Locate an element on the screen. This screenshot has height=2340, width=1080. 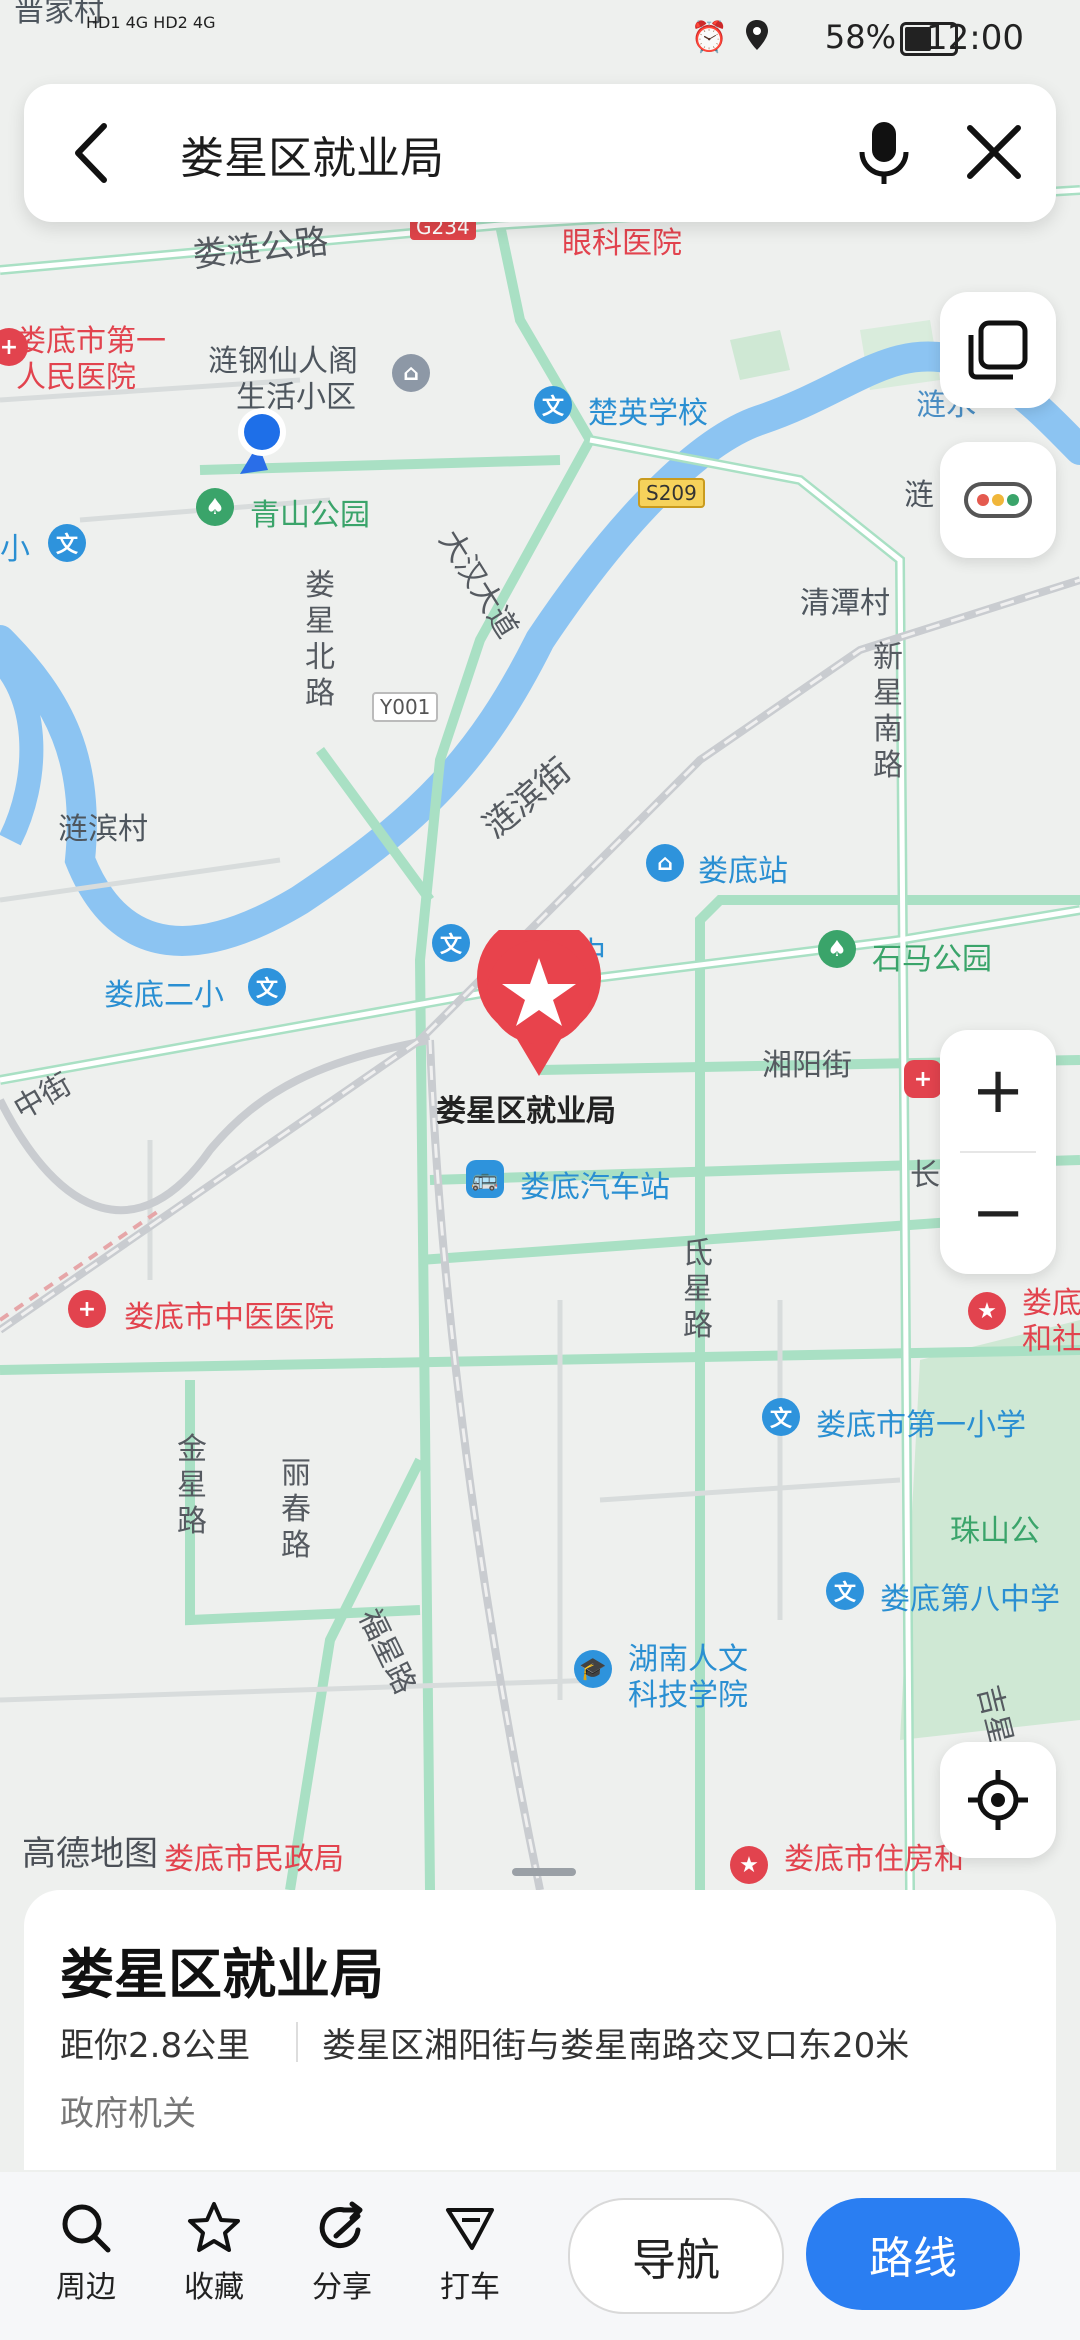
traffic-button is located at coordinates (998, 500).